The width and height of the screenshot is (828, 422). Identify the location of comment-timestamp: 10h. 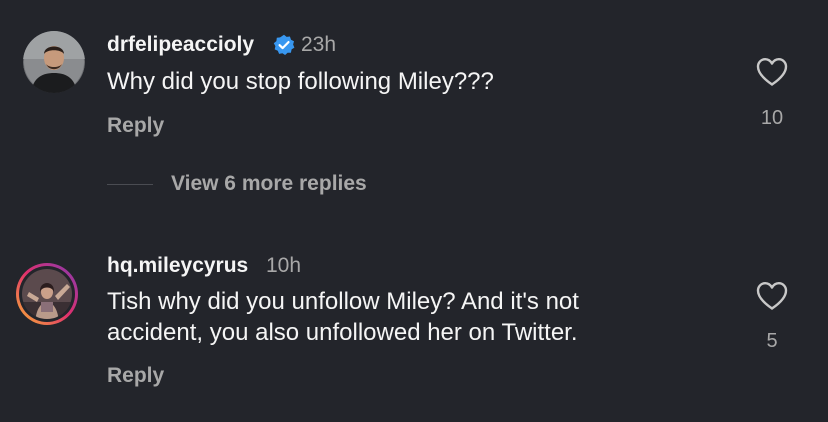
(284, 265).